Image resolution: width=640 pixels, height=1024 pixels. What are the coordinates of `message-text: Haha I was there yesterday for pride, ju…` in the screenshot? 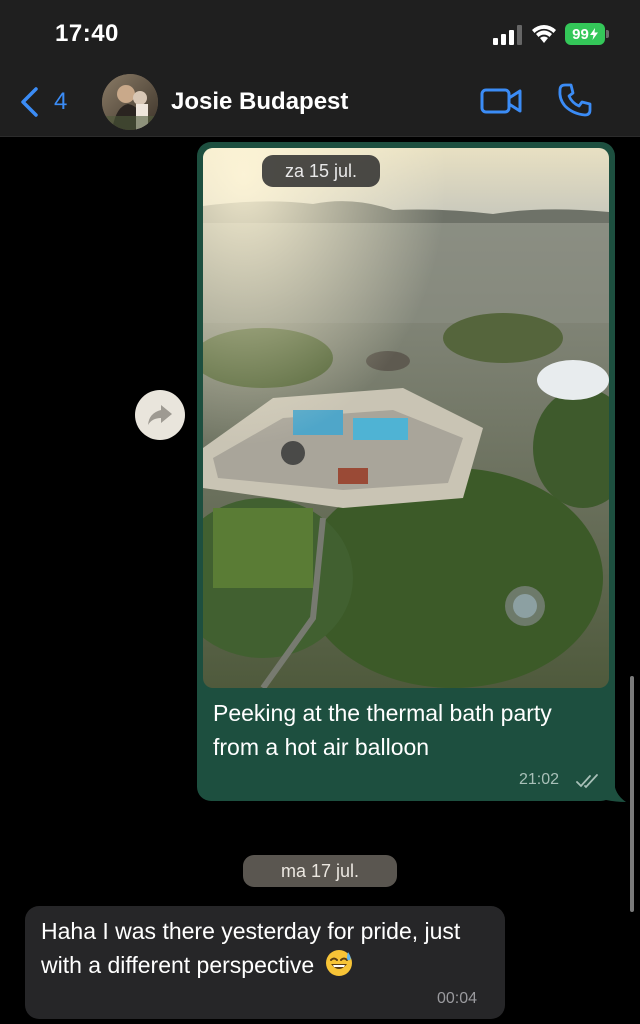 It's located at (251, 948).